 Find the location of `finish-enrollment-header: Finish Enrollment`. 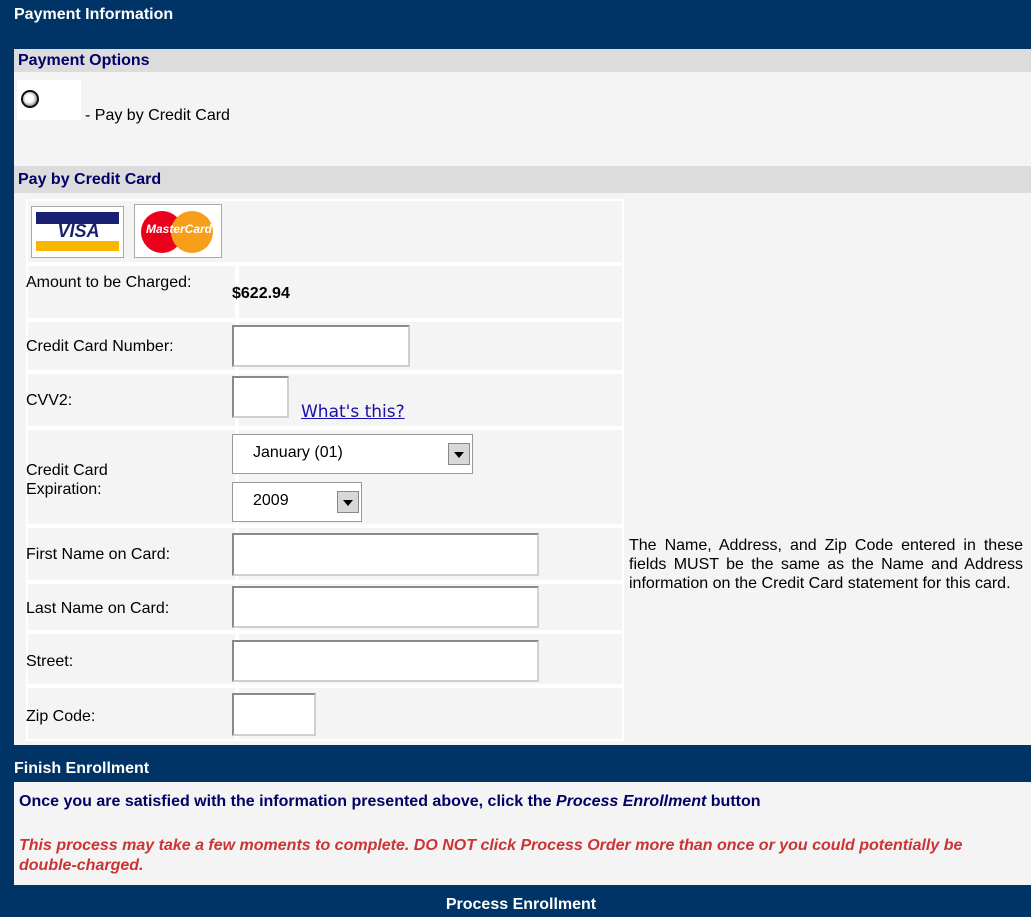

finish-enrollment-header: Finish Enrollment is located at coordinates (521, 763).